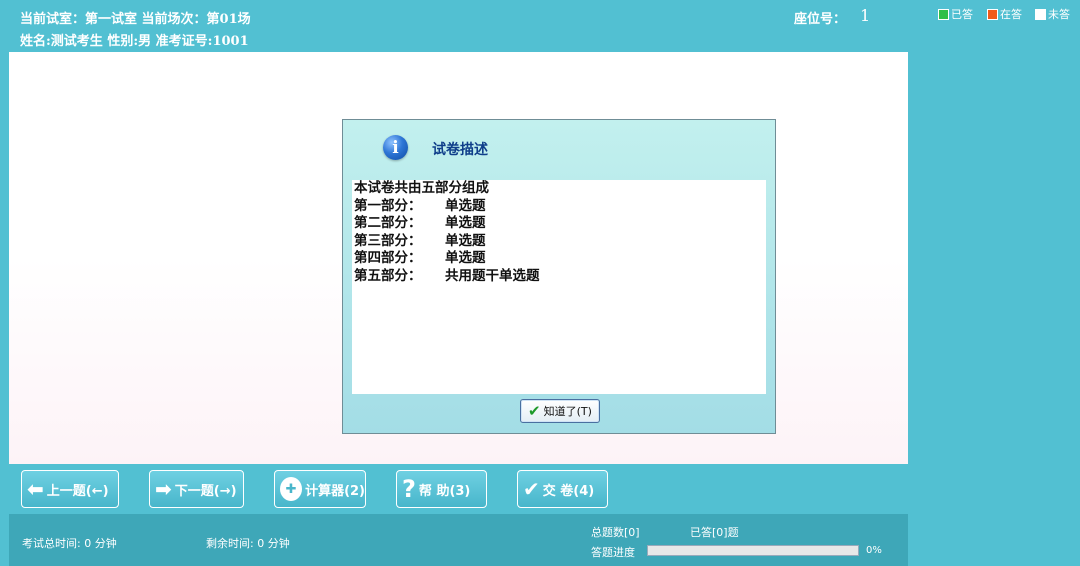 This screenshot has width=1080, height=566. Describe the element at coordinates (421, 188) in the screenshot. I see `dialog-intro: 本试卷共由五部分组成` at that location.